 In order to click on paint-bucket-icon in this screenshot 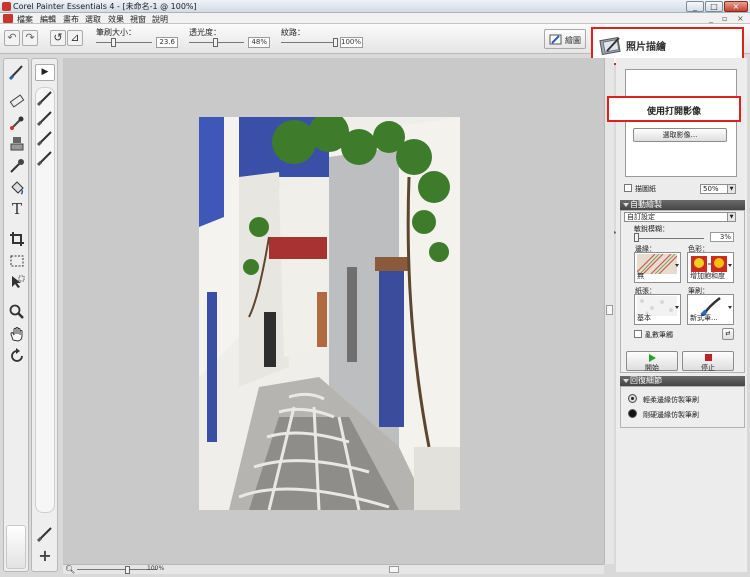, I will do `click(17, 188)`.